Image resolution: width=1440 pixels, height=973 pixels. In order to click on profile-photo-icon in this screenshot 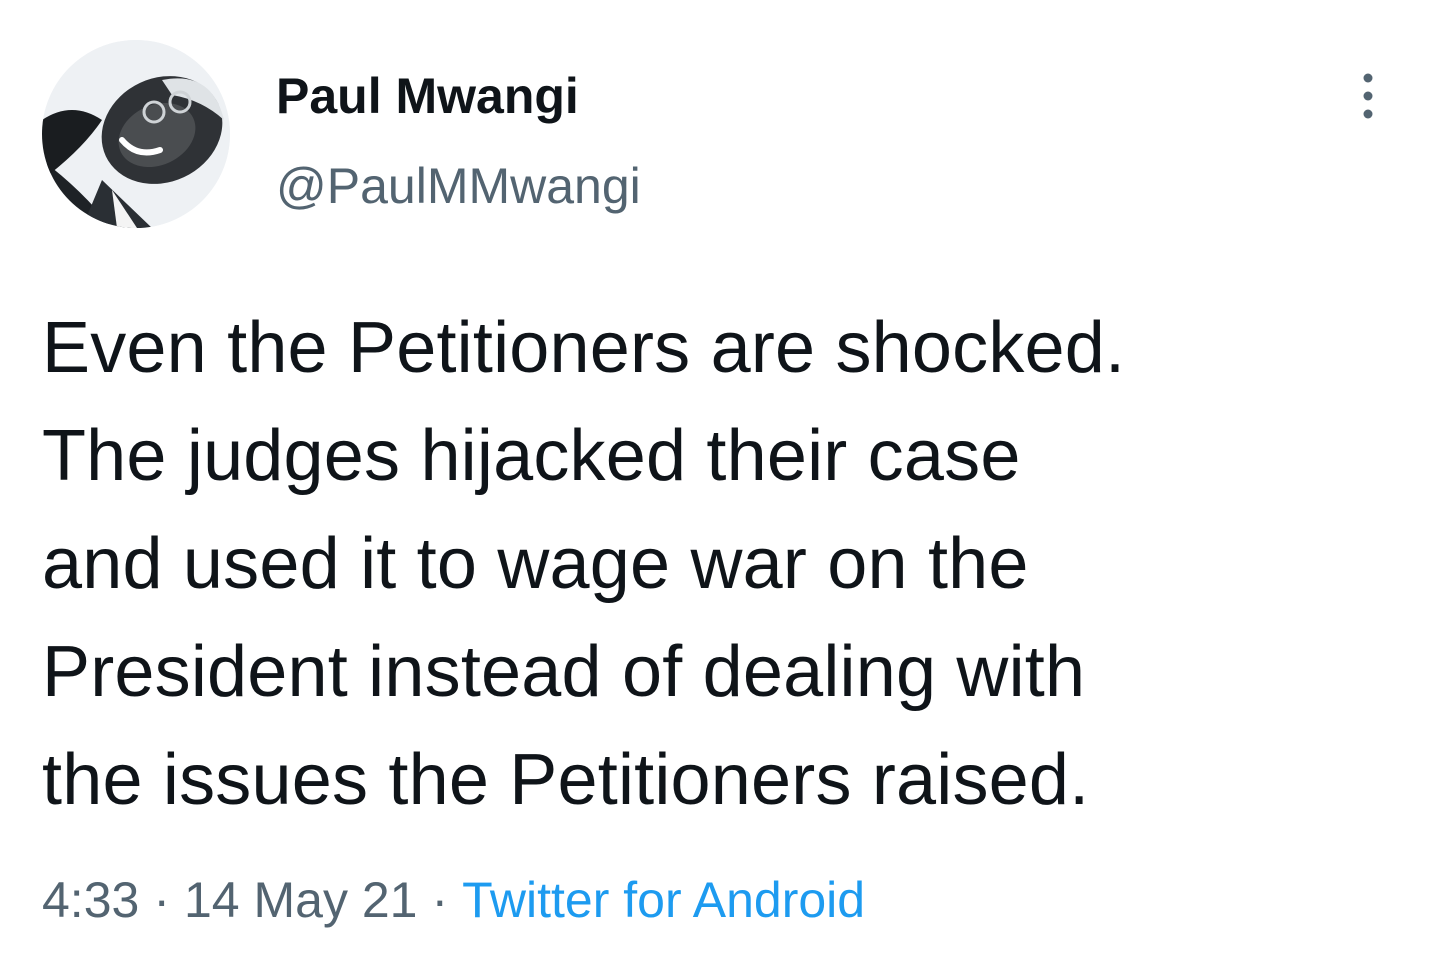, I will do `click(136, 134)`.